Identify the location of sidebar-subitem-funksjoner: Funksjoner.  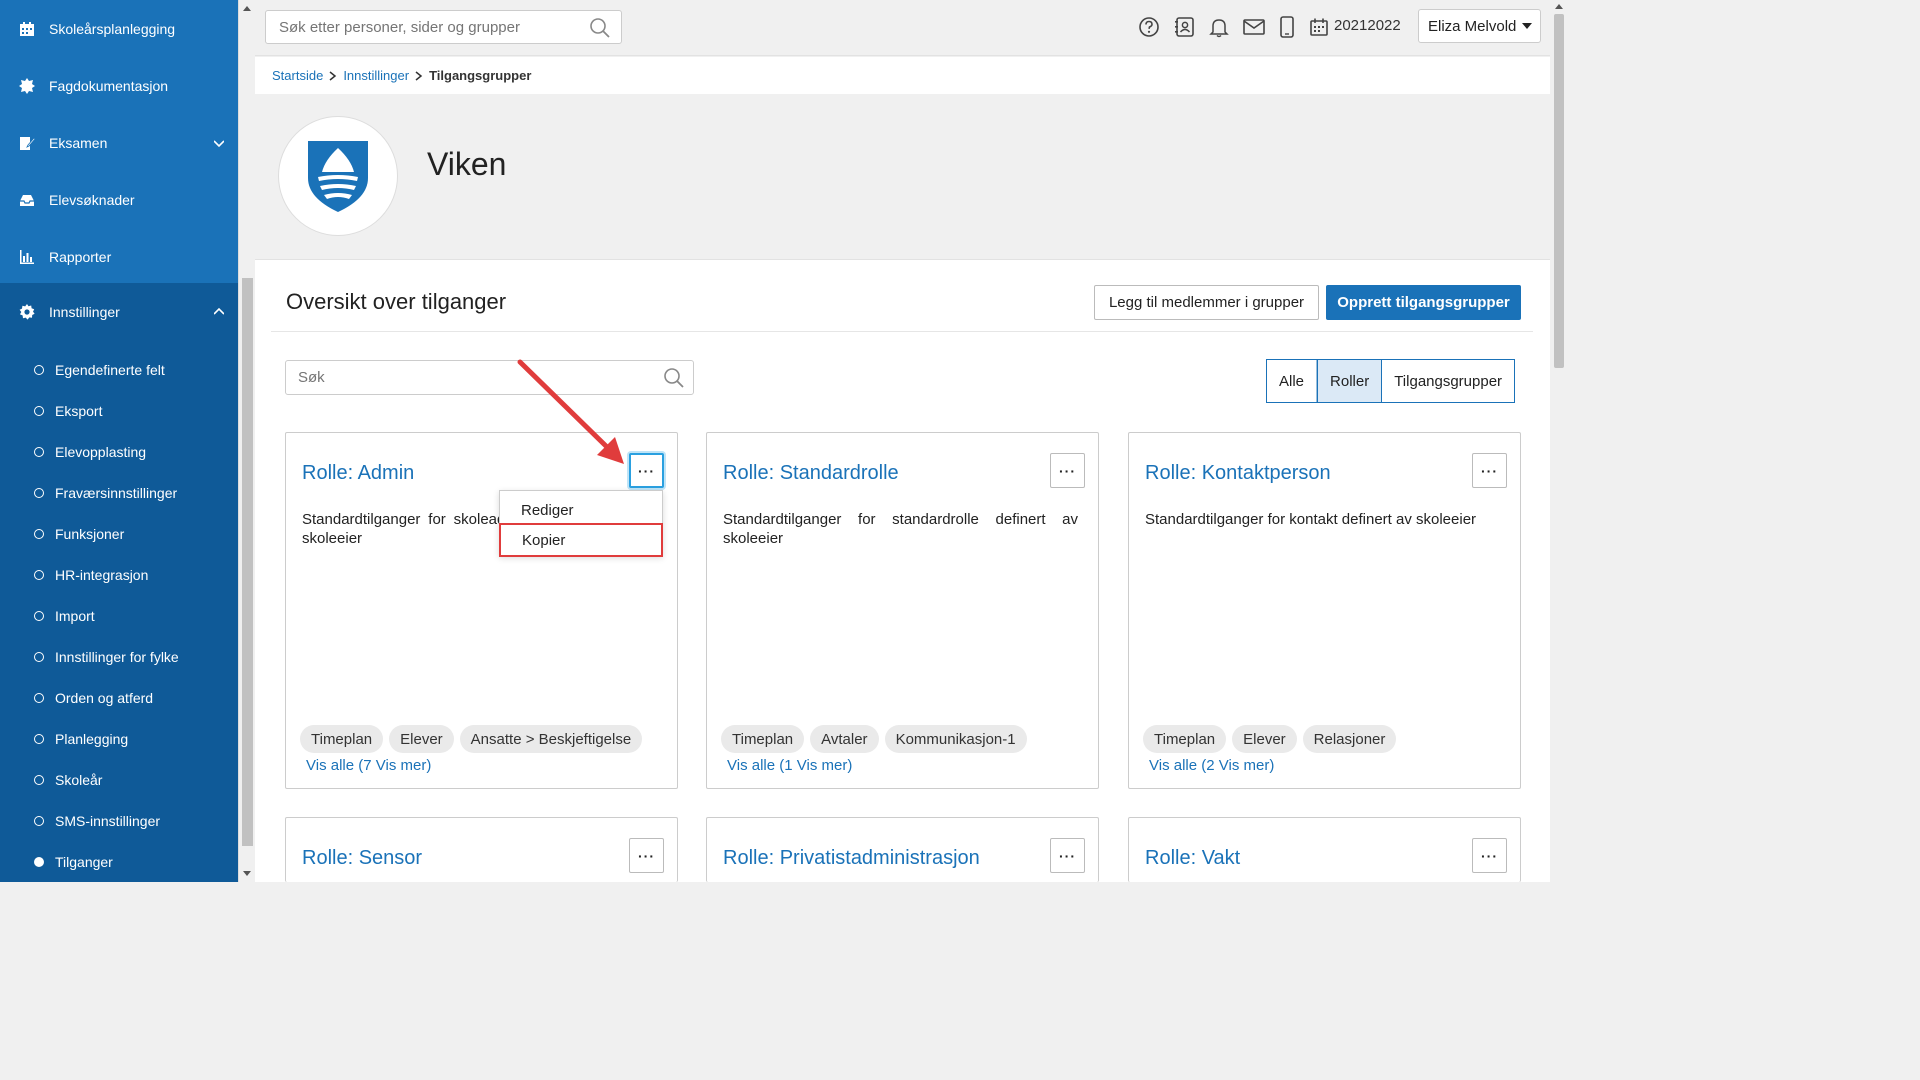
(119, 533).